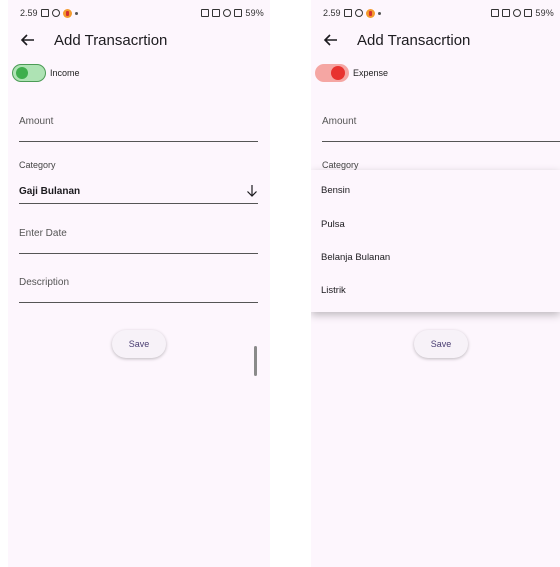 This screenshot has height=567, width=560. I want to click on dropdown-option: Bensin, so click(335, 190).